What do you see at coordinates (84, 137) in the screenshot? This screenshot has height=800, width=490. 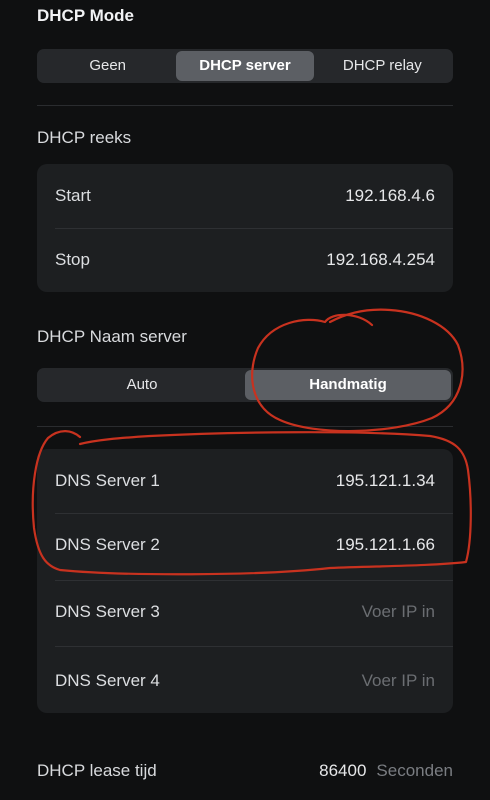 I see `dhcp-range-title: DHCP reeks` at bounding box center [84, 137].